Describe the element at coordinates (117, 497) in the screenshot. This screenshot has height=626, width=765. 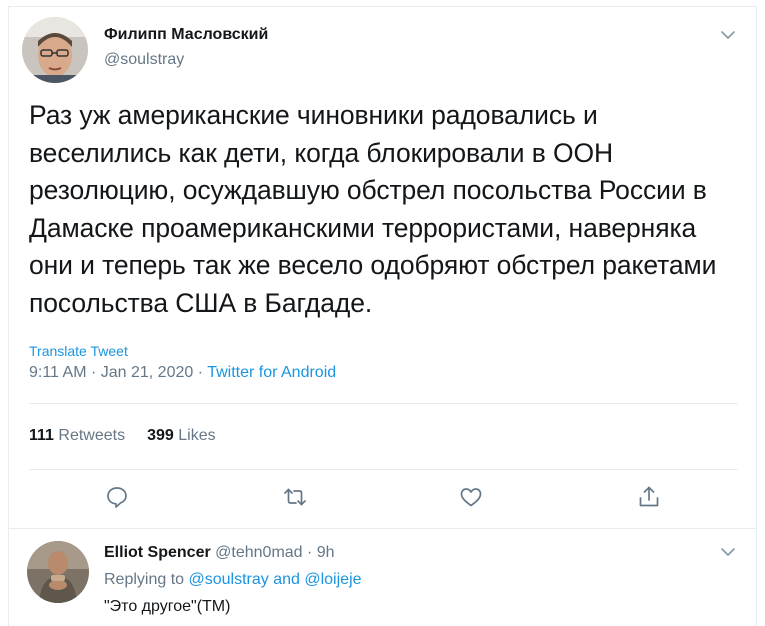
I see `reply-icon` at that location.